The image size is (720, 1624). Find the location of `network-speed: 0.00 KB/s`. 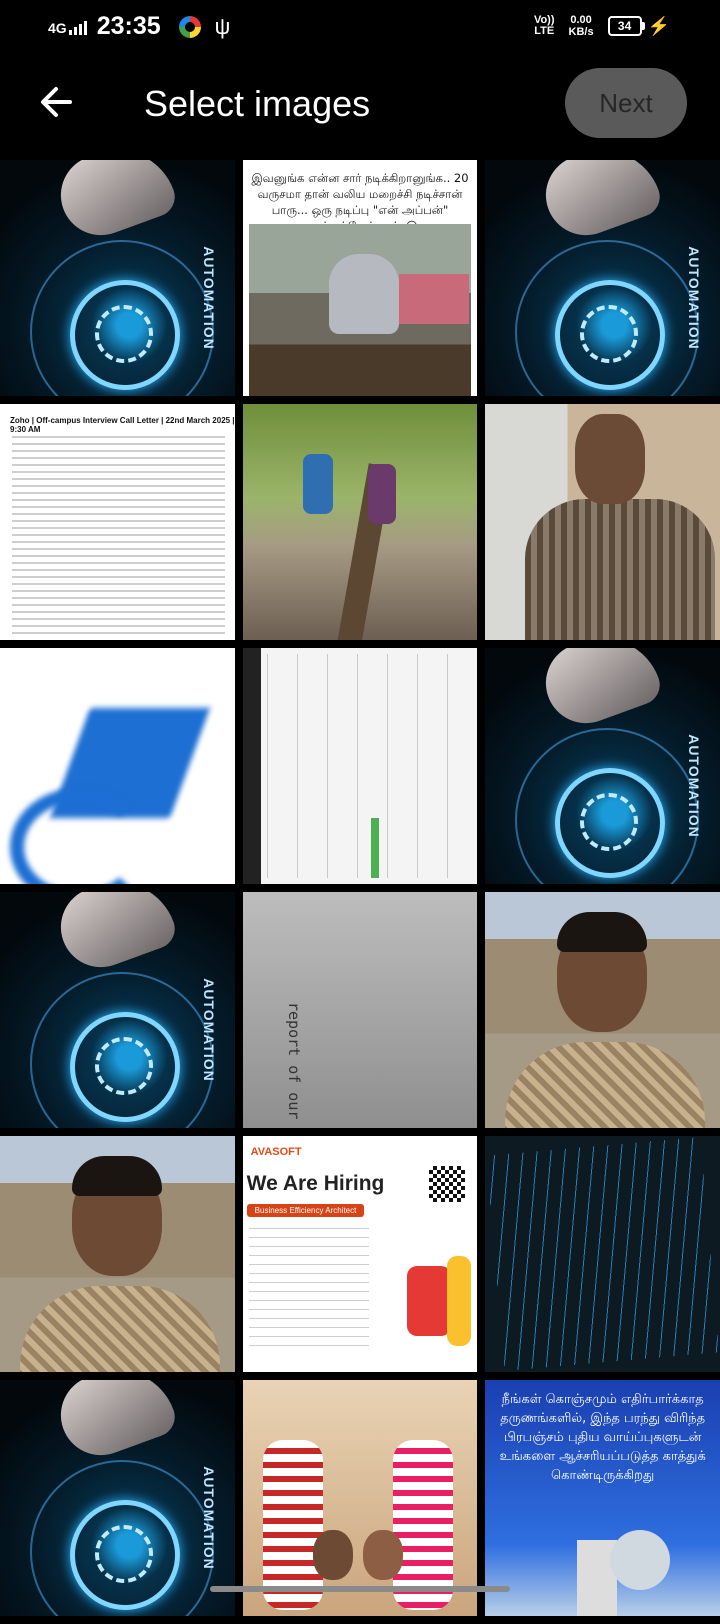

network-speed: 0.00 KB/s is located at coordinates (581, 26).